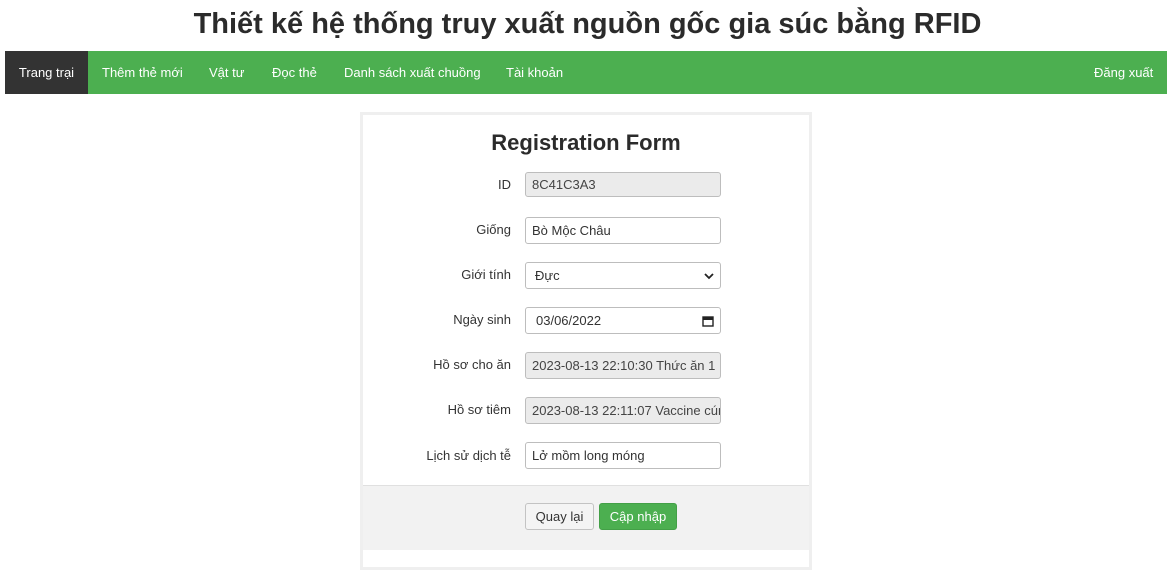  I want to click on feeding-value: 2023-08-13 22:10:30 Thức ăn 1, so click(624, 365).